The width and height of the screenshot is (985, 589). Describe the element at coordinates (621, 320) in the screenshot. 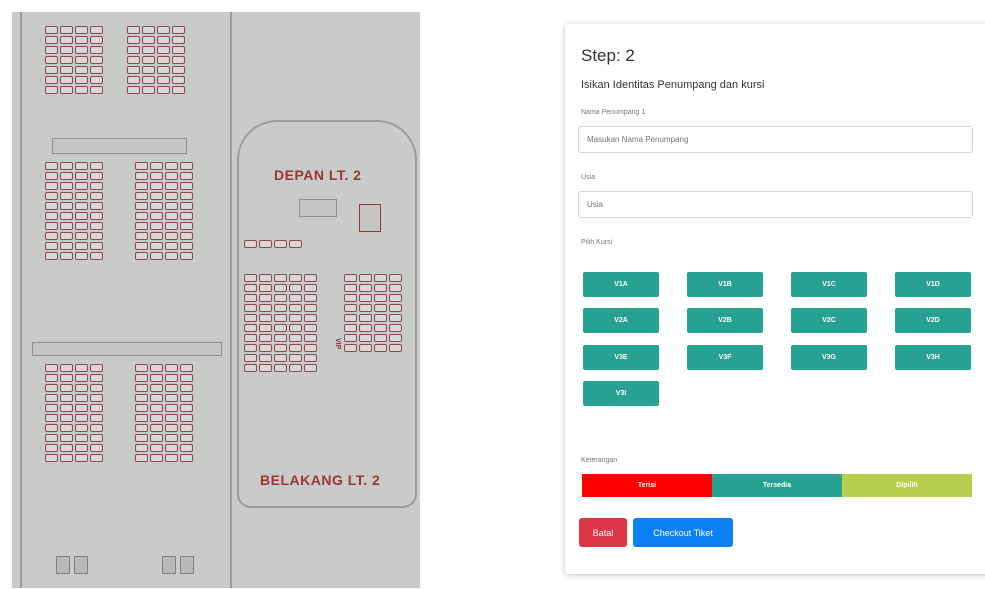

I see `seat-button-v2a: V2A` at that location.